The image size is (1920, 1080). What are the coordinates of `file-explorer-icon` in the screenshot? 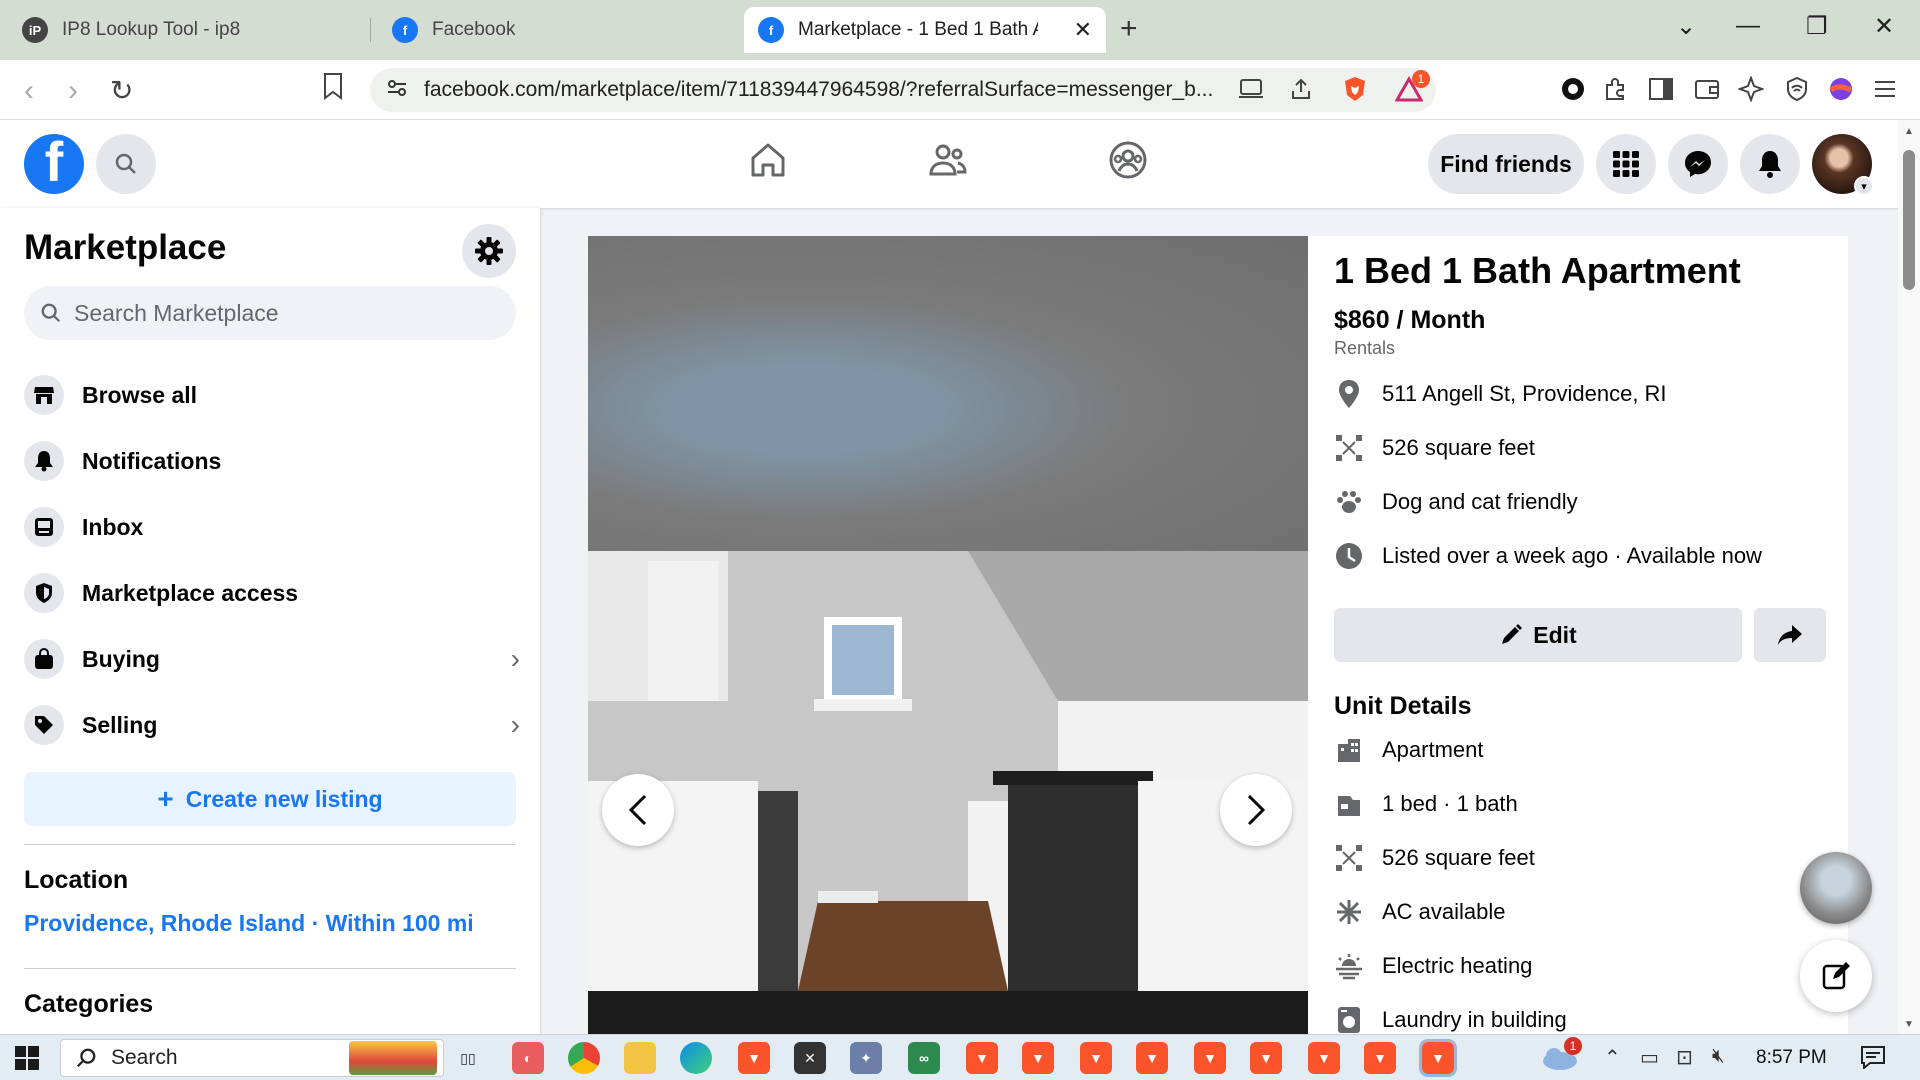 It's located at (640, 1058).